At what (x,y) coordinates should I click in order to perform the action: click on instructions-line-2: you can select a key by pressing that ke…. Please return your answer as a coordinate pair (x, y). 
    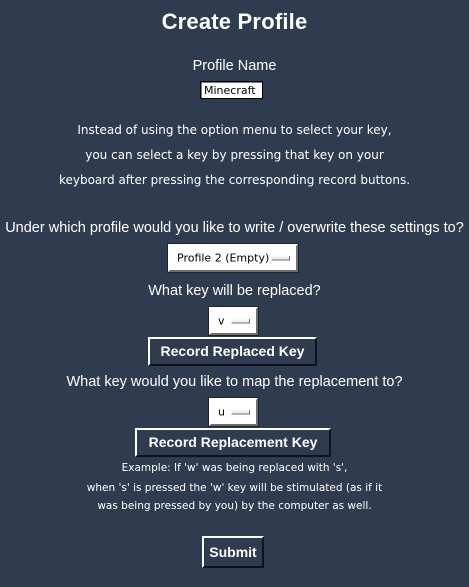
    Looking at the image, I should click on (234, 155).